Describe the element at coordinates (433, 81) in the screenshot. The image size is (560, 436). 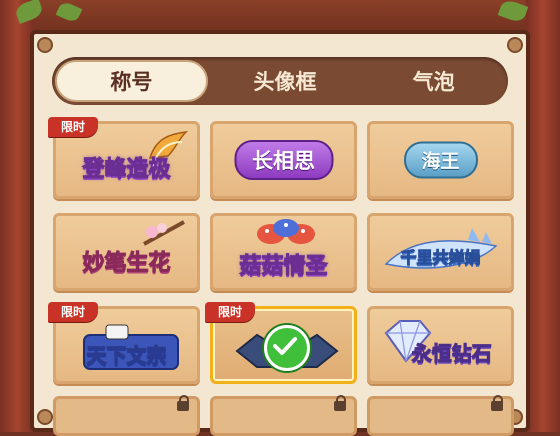
I see `tab-chat-bubble: 气泡` at that location.